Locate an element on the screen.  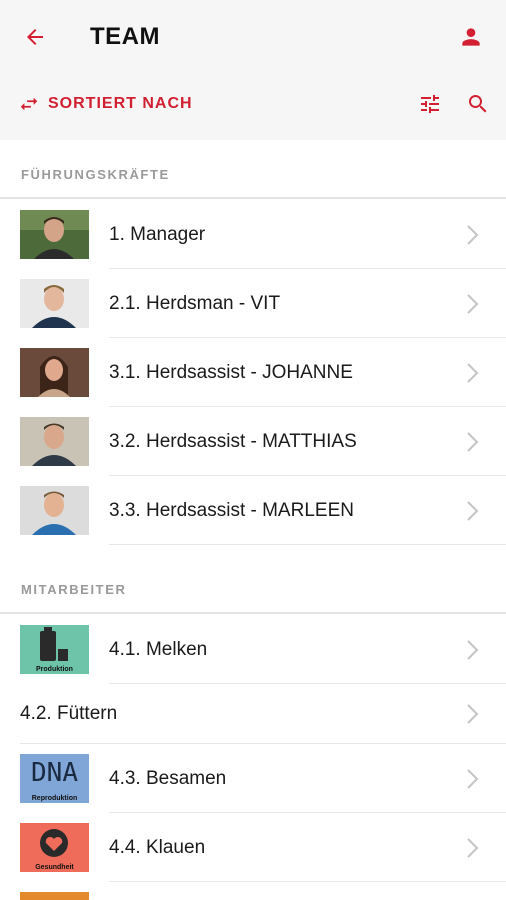
search-icon is located at coordinates (478, 104).